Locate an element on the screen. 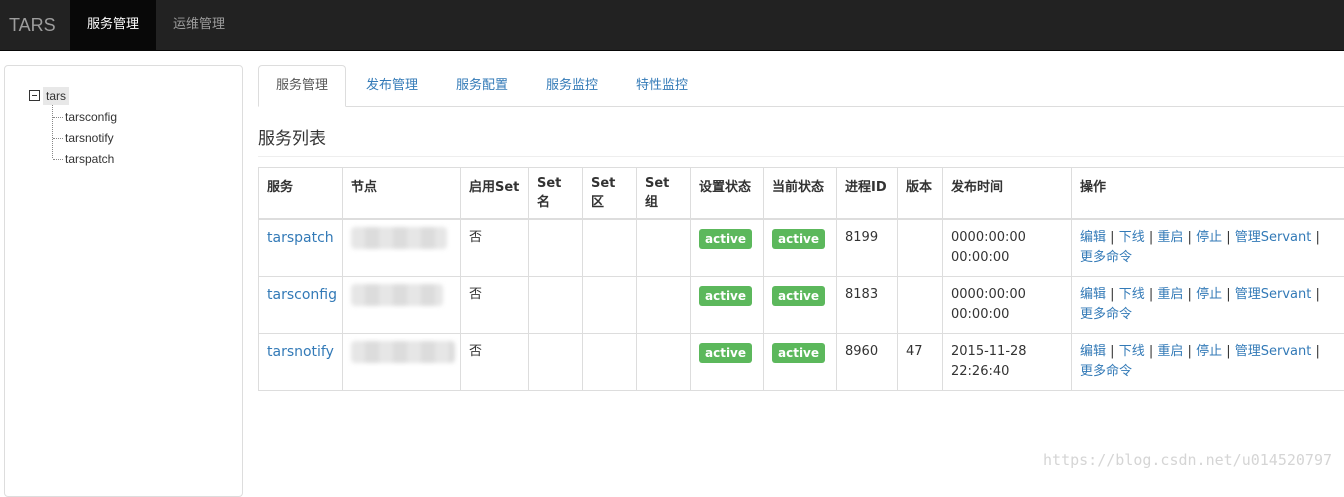 This screenshot has height=497, width=1344. patch-clock: 00:00:00 is located at coordinates (980, 314).